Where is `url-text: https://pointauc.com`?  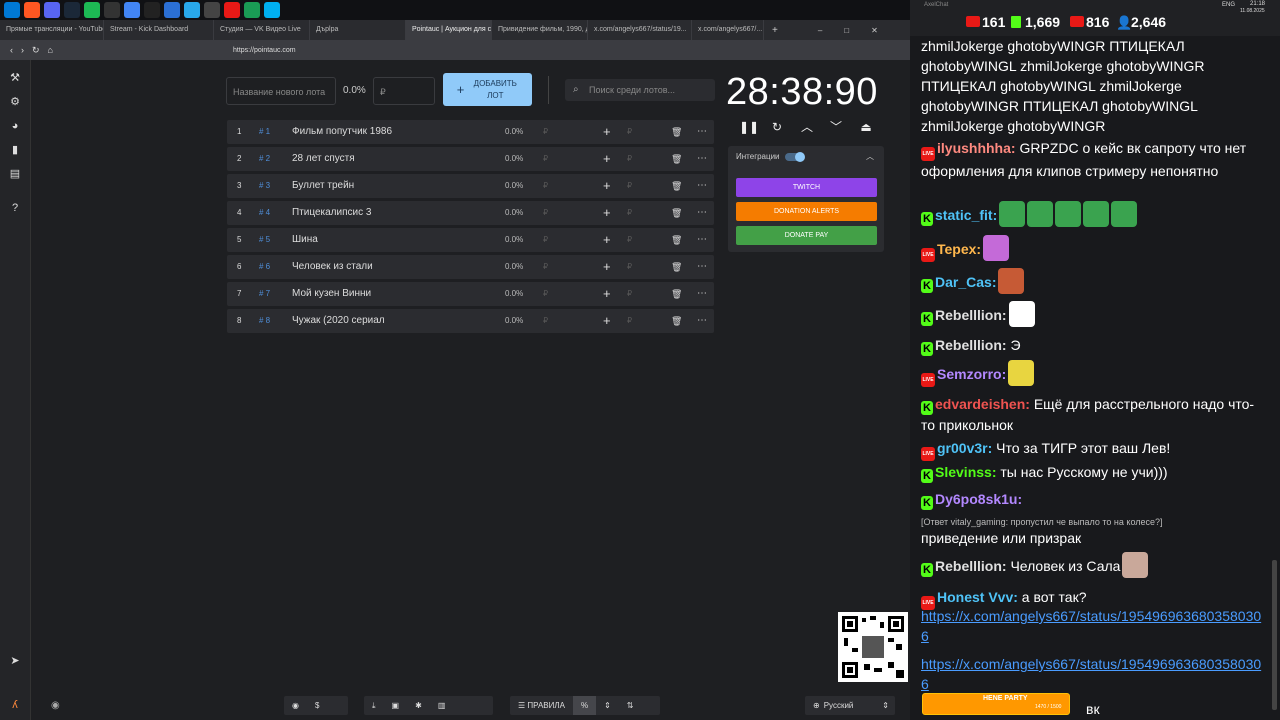 url-text: https://pointauc.com is located at coordinates (264, 50).